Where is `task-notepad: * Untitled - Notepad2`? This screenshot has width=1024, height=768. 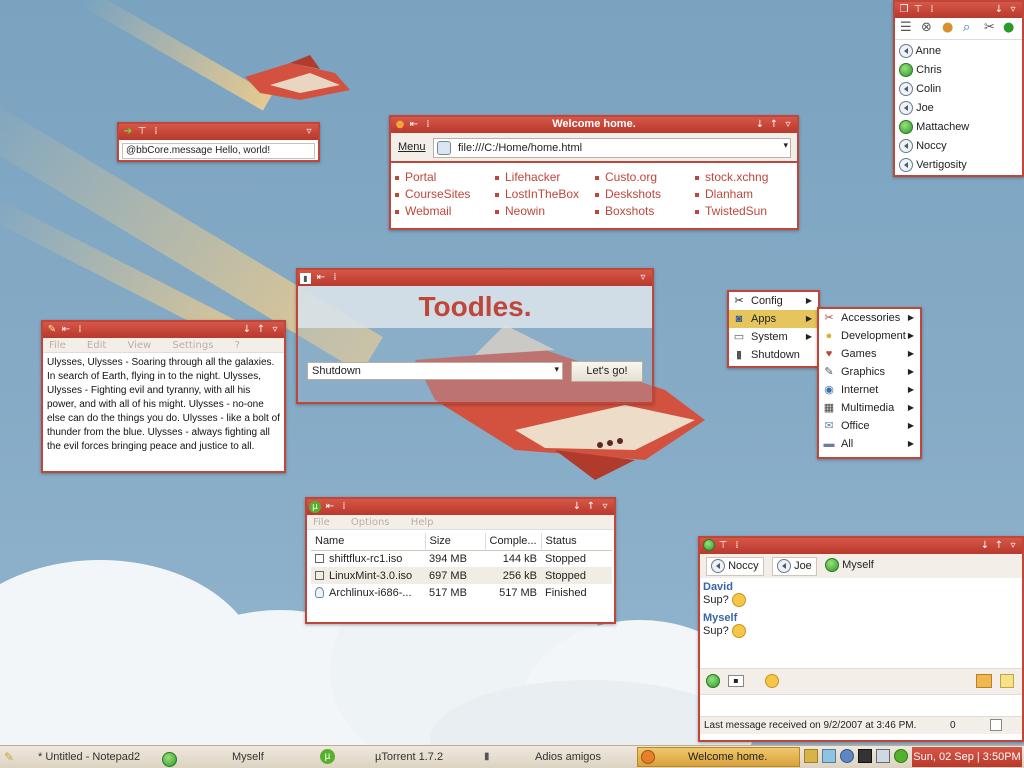 task-notepad: * Untitled - Notepad2 is located at coordinates (89, 757).